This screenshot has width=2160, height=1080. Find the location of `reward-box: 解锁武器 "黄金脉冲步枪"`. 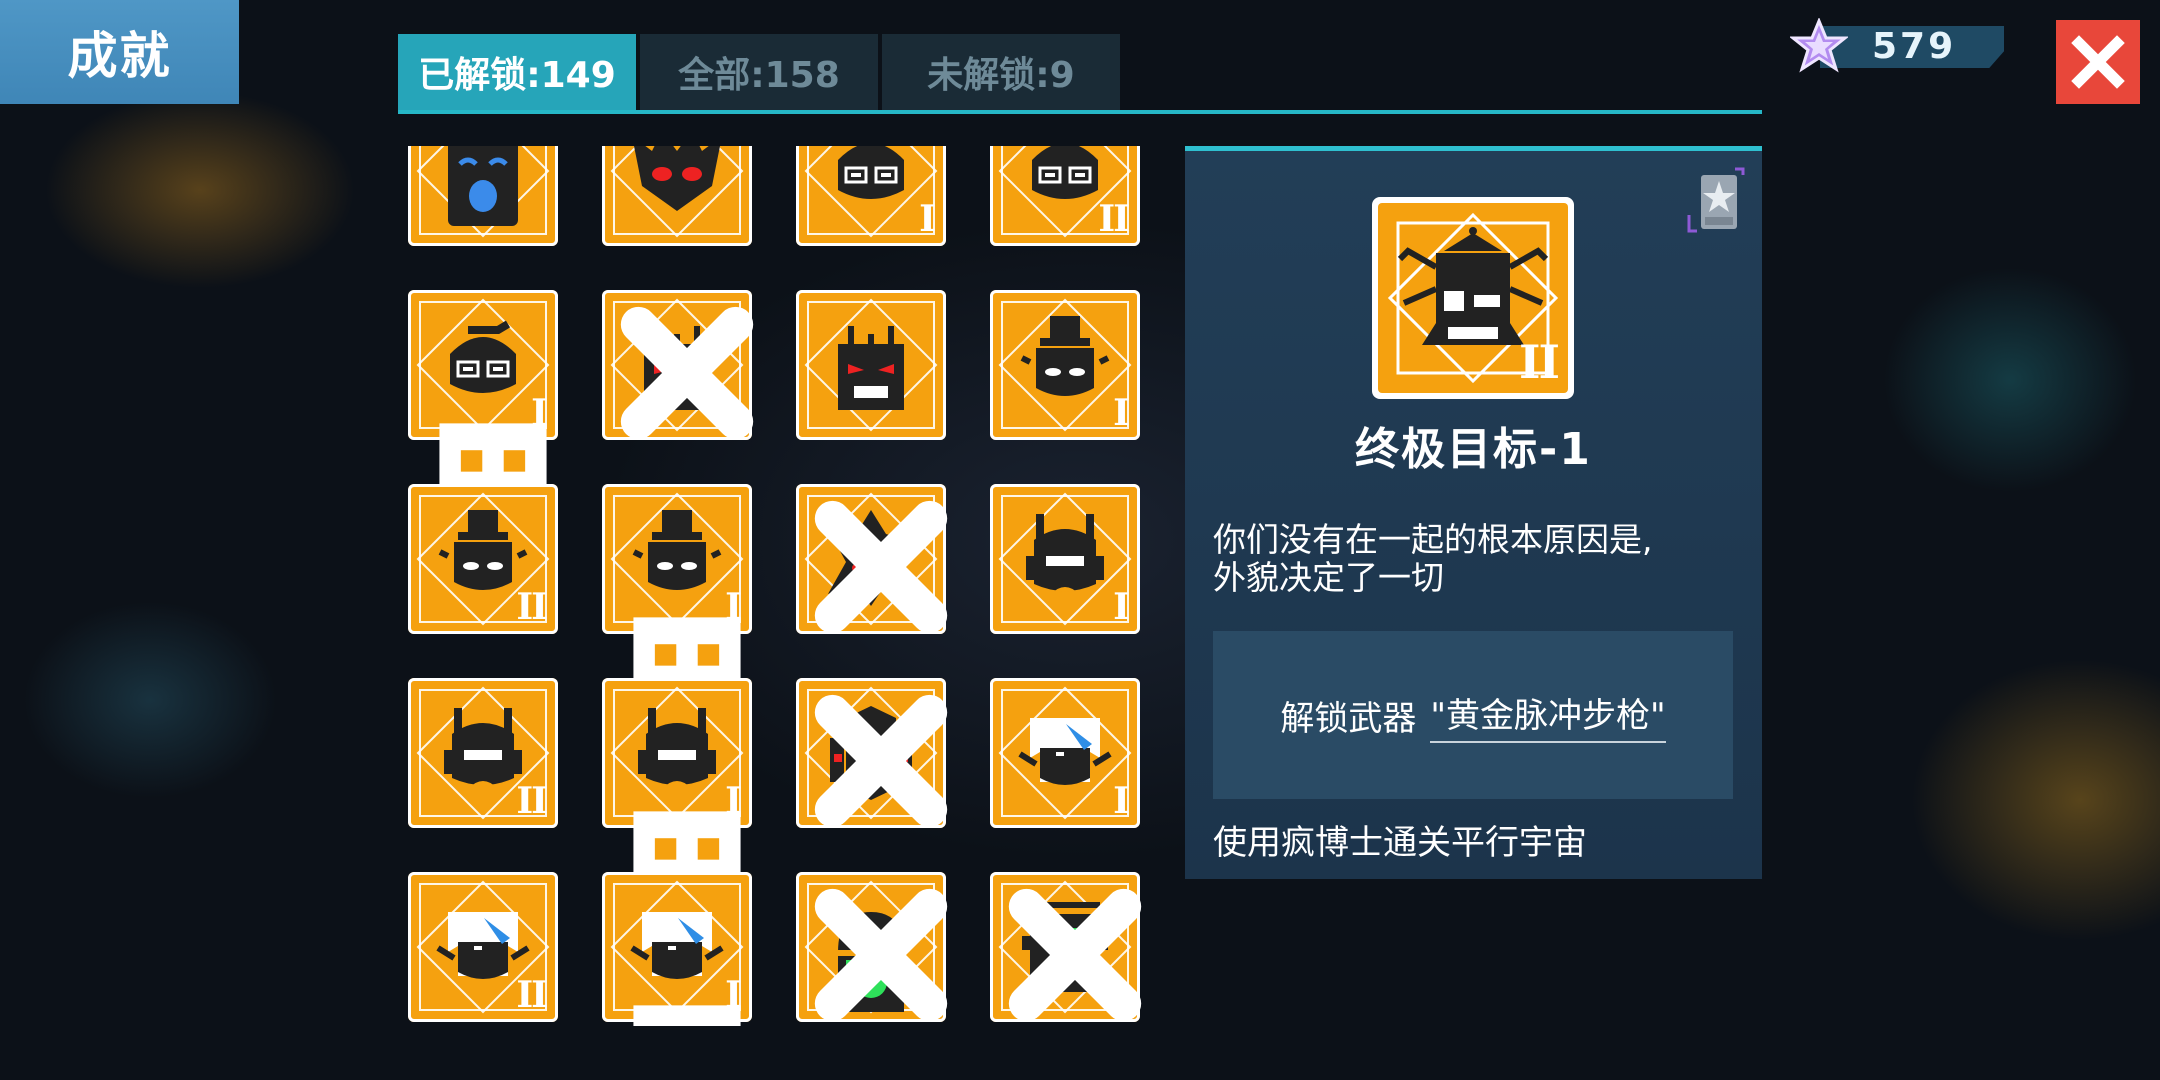

reward-box: 解锁武器 "黄金脉冲步枪" is located at coordinates (1473, 715).